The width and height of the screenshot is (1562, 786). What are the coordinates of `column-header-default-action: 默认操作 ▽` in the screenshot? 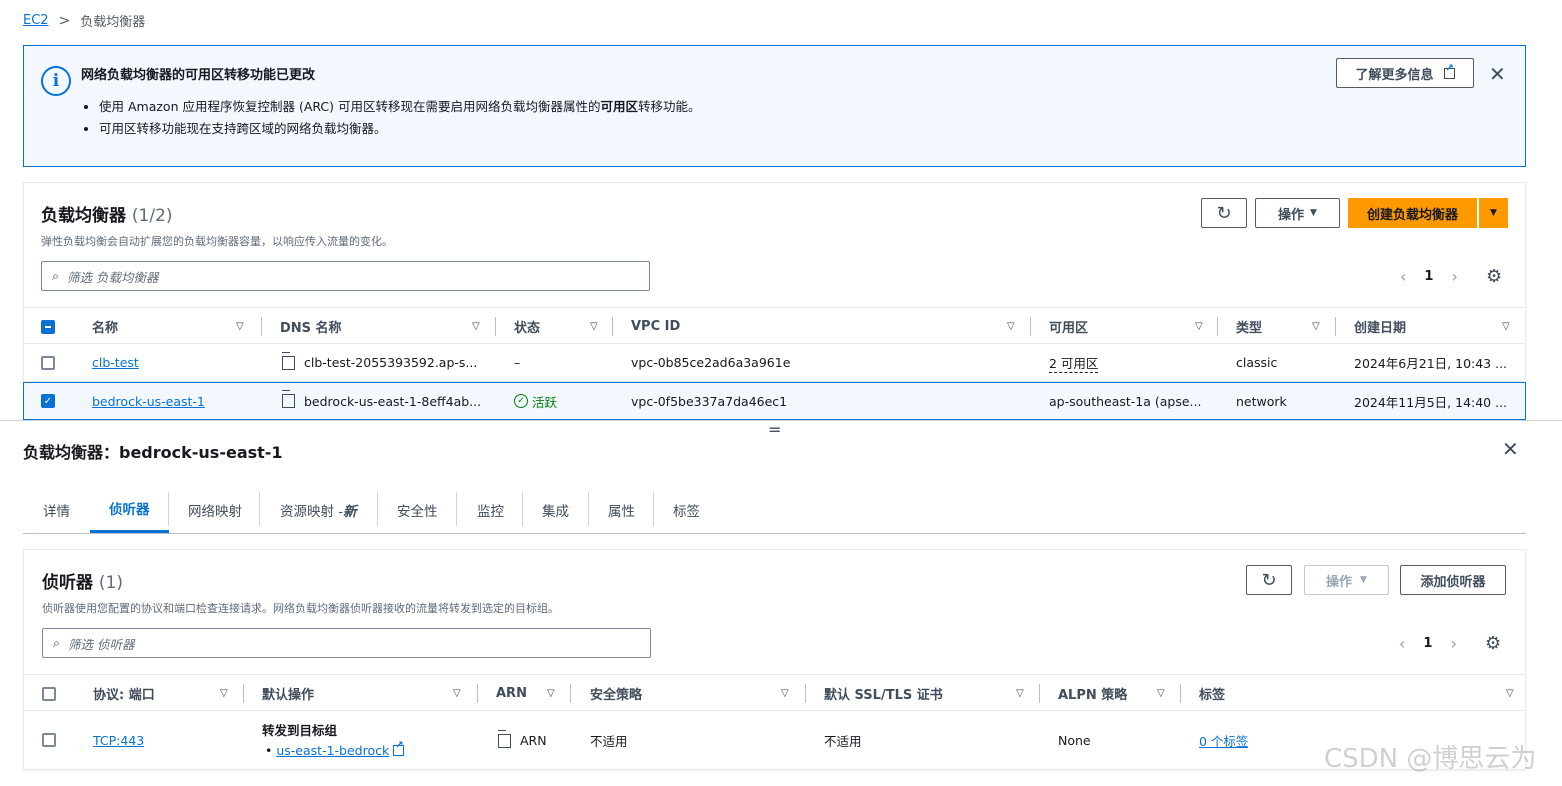 It's located at (361, 693).